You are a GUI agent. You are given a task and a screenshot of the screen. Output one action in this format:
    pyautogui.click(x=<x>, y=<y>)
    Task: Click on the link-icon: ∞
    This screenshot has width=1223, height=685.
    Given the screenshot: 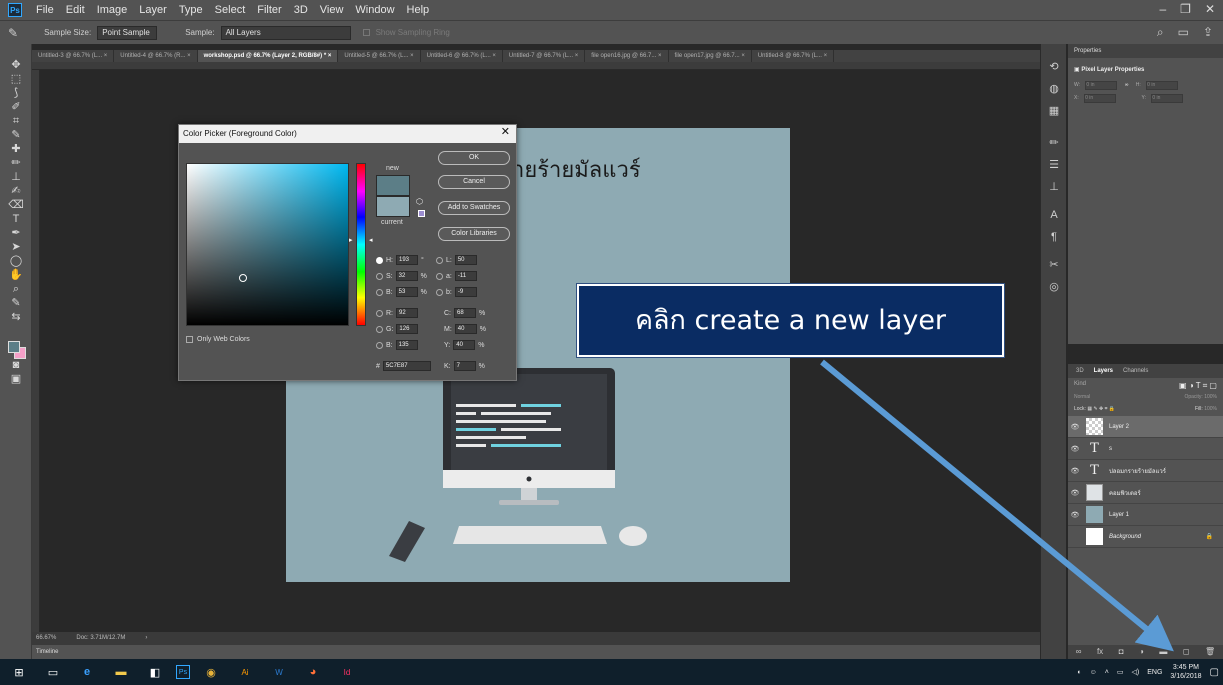 What is the action you would take?
    pyautogui.click(x=1127, y=85)
    